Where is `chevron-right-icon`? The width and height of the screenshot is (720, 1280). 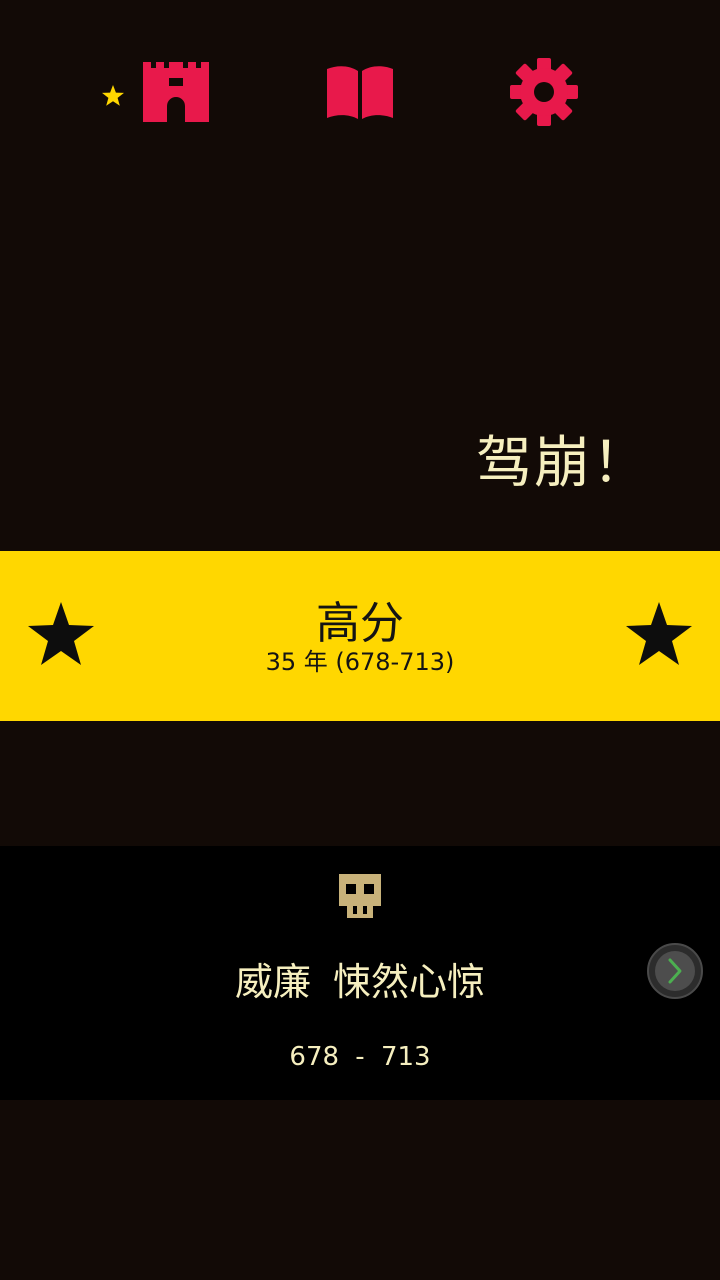
chevron-right-icon is located at coordinates (675, 971).